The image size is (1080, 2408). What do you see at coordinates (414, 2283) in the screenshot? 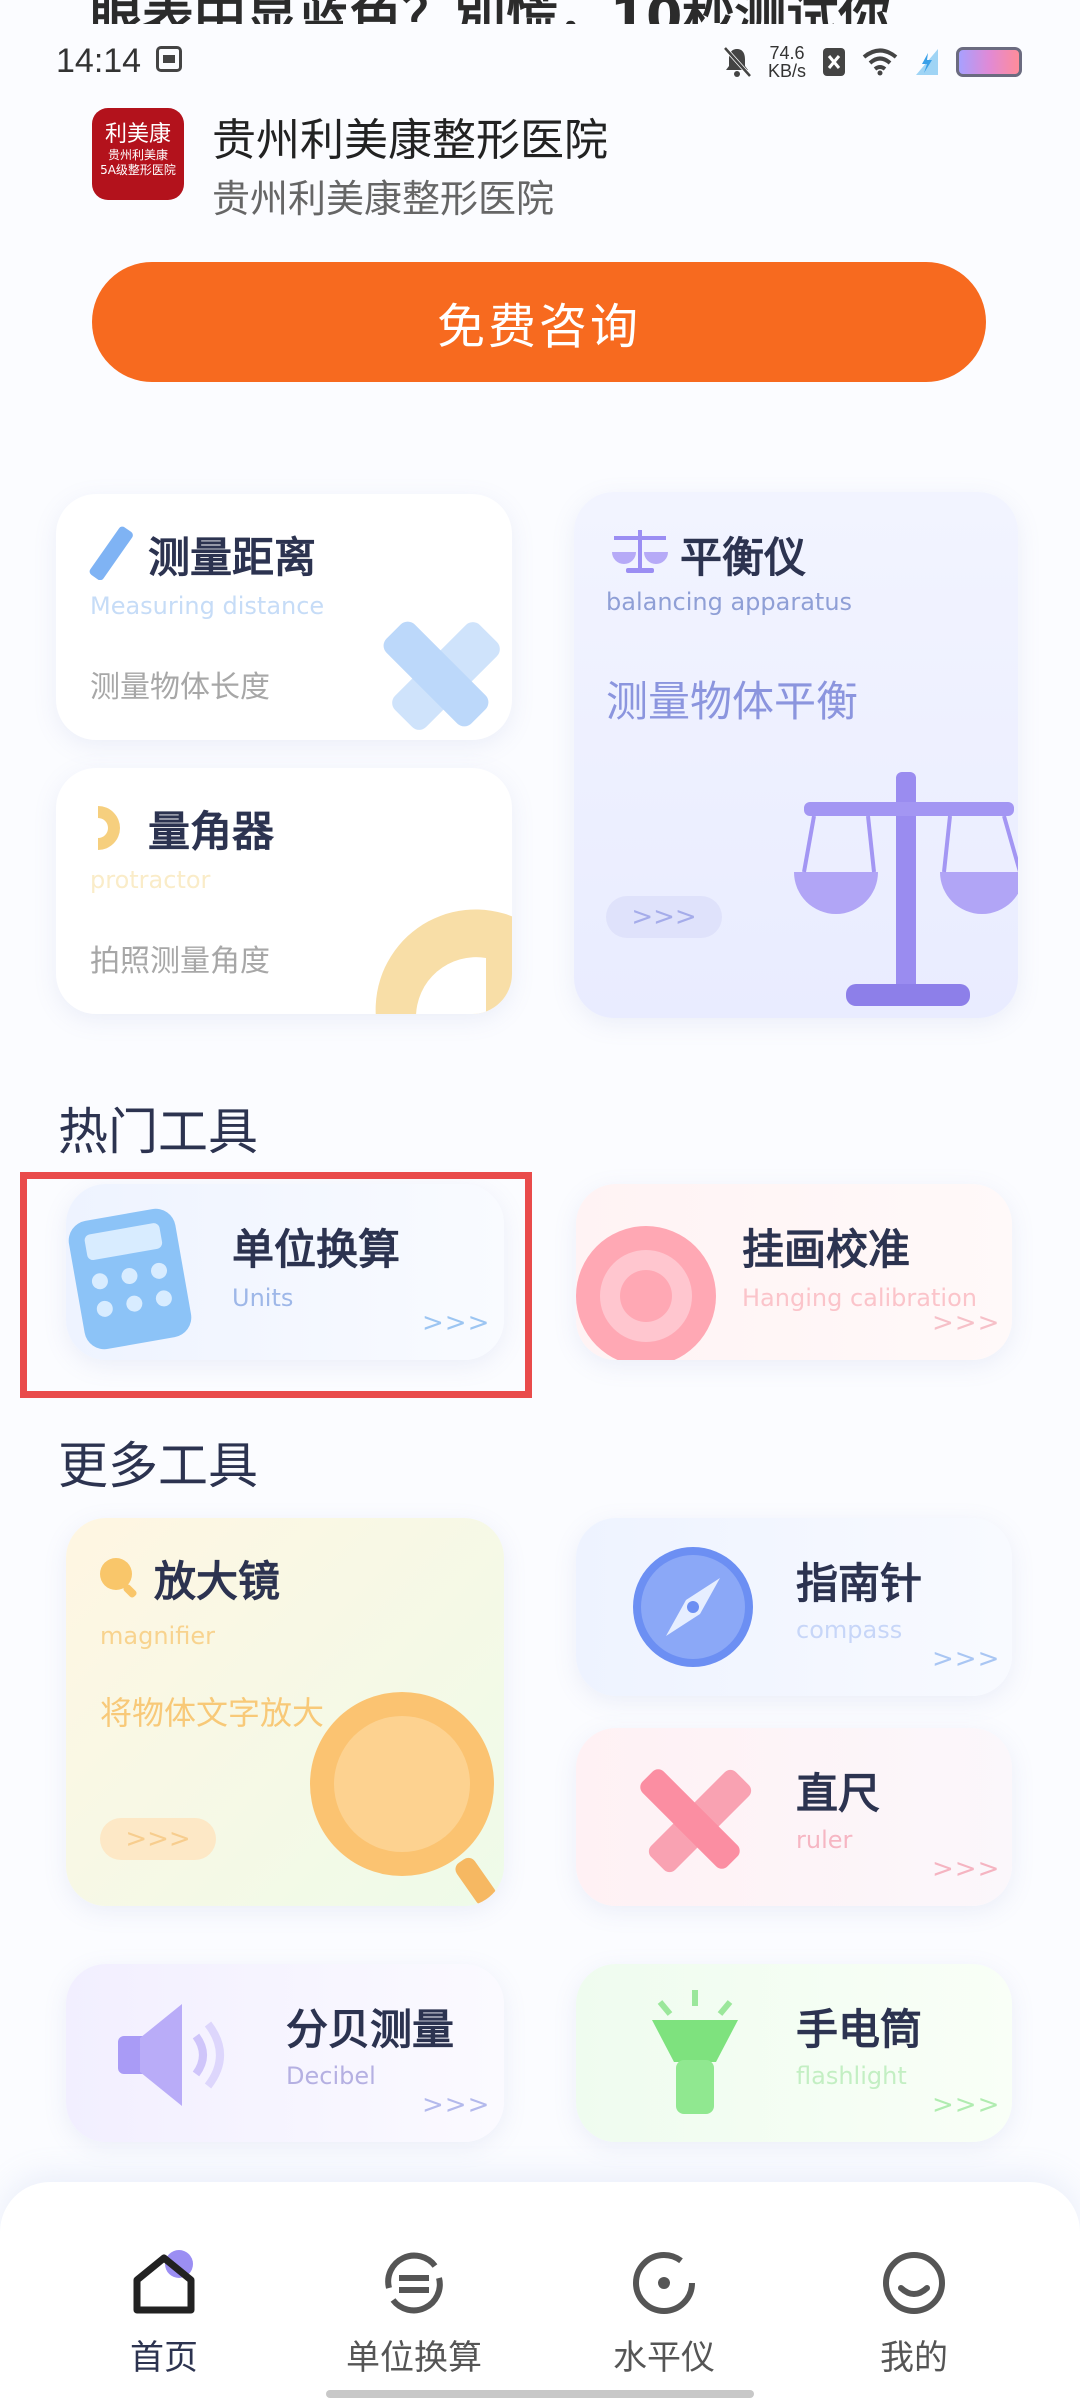
I see `exchange-icon` at bounding box center [414, 2283].